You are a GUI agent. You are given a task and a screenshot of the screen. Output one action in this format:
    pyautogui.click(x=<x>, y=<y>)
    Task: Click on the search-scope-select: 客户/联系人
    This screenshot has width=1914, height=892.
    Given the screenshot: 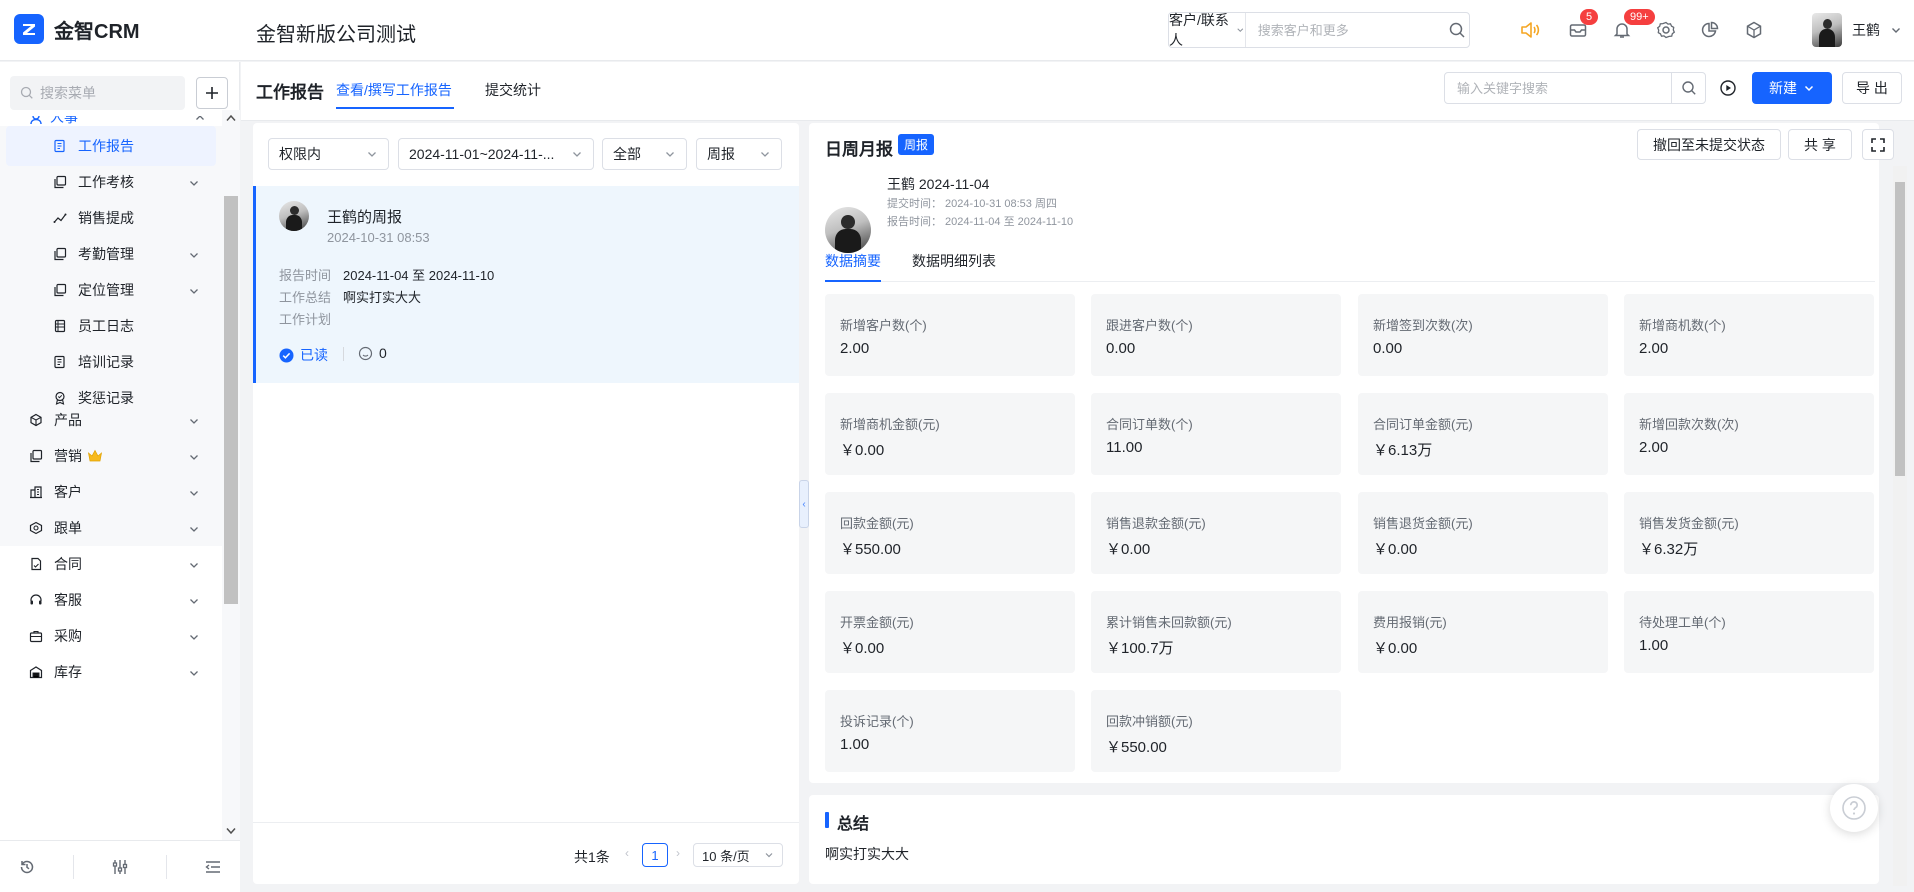 What is the action you would take?
    pyautogui.click(x=1207, y=30)
    